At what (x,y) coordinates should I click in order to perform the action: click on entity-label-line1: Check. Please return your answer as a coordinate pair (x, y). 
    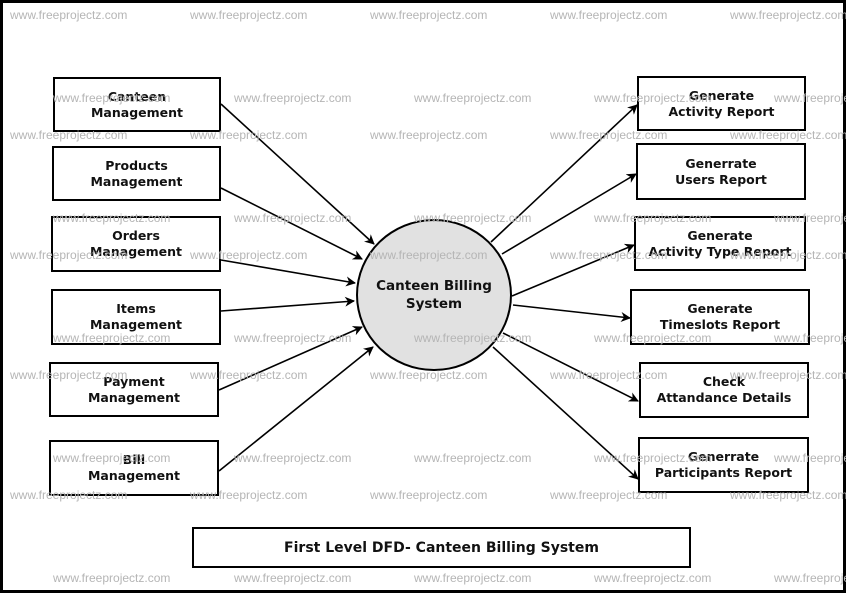
    Looking at the image, I should click on (724, 381).